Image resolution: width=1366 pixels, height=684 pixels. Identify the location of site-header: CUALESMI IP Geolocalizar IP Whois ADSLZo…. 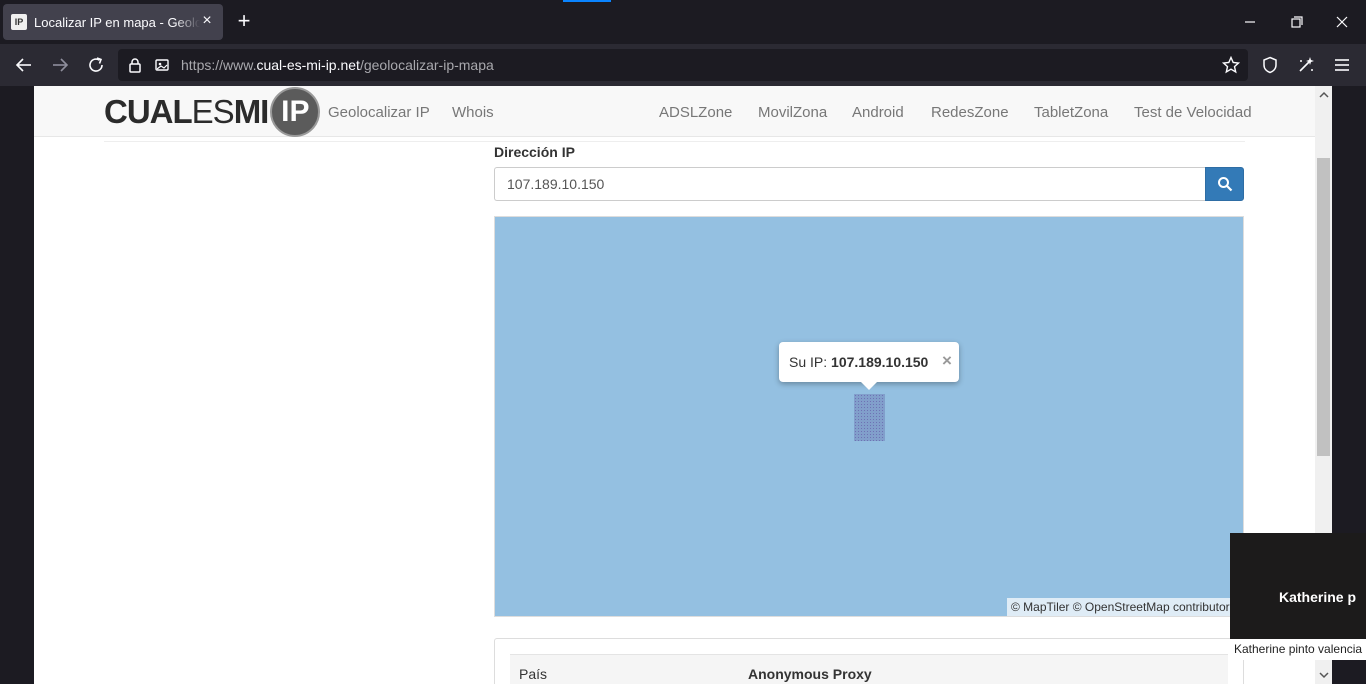
(674, 111).